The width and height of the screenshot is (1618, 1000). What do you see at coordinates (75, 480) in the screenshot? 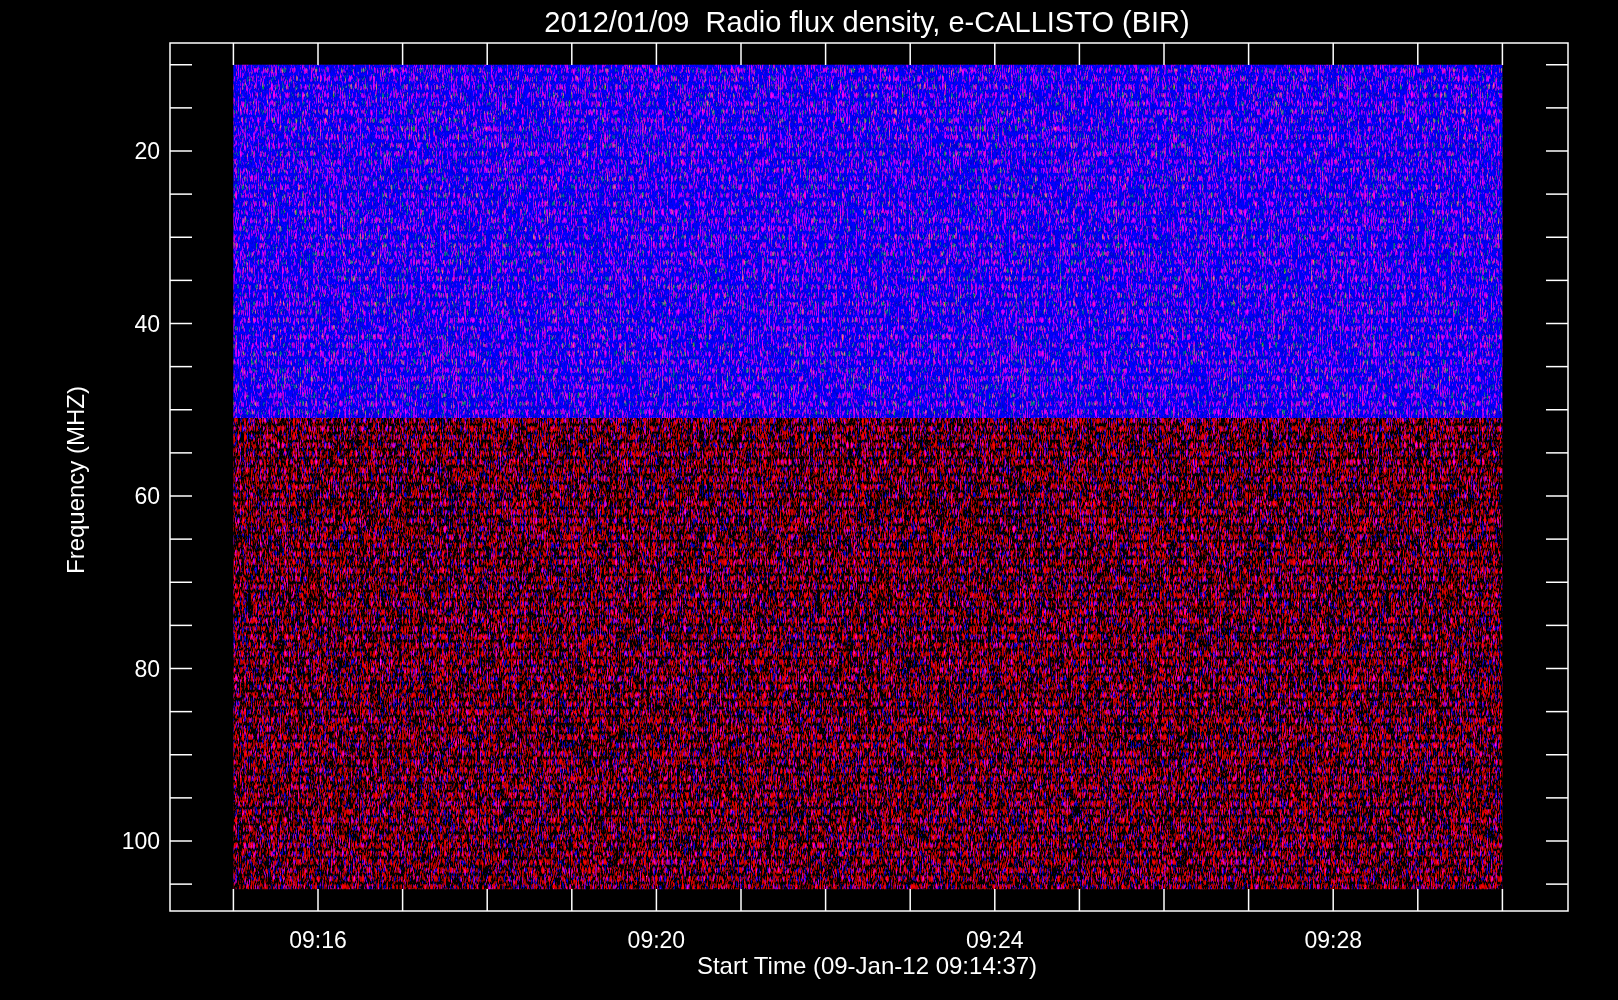
I see `axis-label: Frequency (MHZ)` at bounding box center [75, 480].